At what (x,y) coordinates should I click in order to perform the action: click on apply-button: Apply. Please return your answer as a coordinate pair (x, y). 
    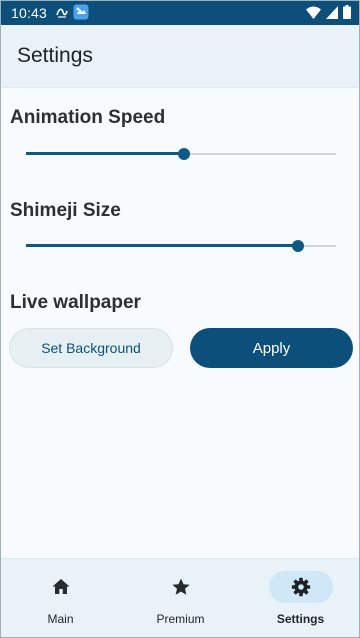
    Looking at the image, I should click on (271, 348).